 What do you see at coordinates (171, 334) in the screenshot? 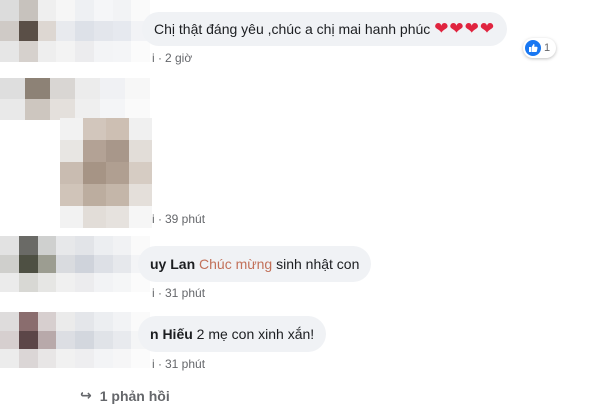
I see `commenter-name: n Hiếu` at bounding box center [171, 334].